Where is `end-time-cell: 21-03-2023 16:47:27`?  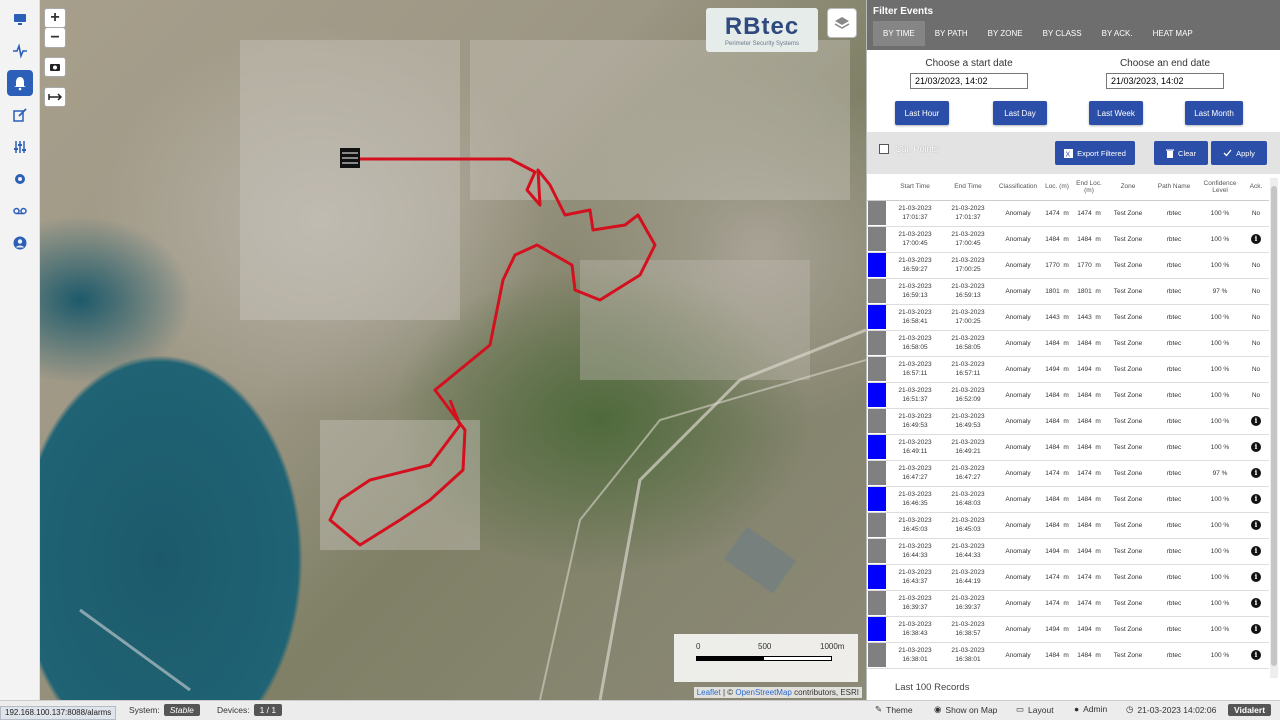 end-time-cell: 21-03-2023 16:47:27 is located at coordinates (968, 473).